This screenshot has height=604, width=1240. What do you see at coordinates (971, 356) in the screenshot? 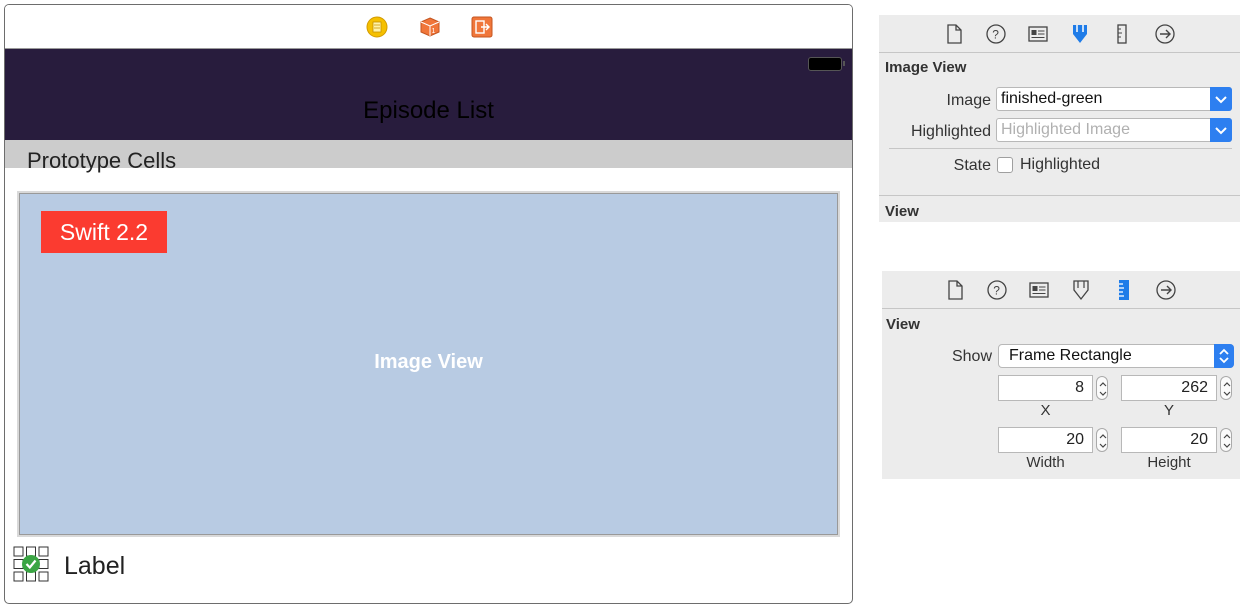
I see `show-label: Show` at bounding box center [971, 356].